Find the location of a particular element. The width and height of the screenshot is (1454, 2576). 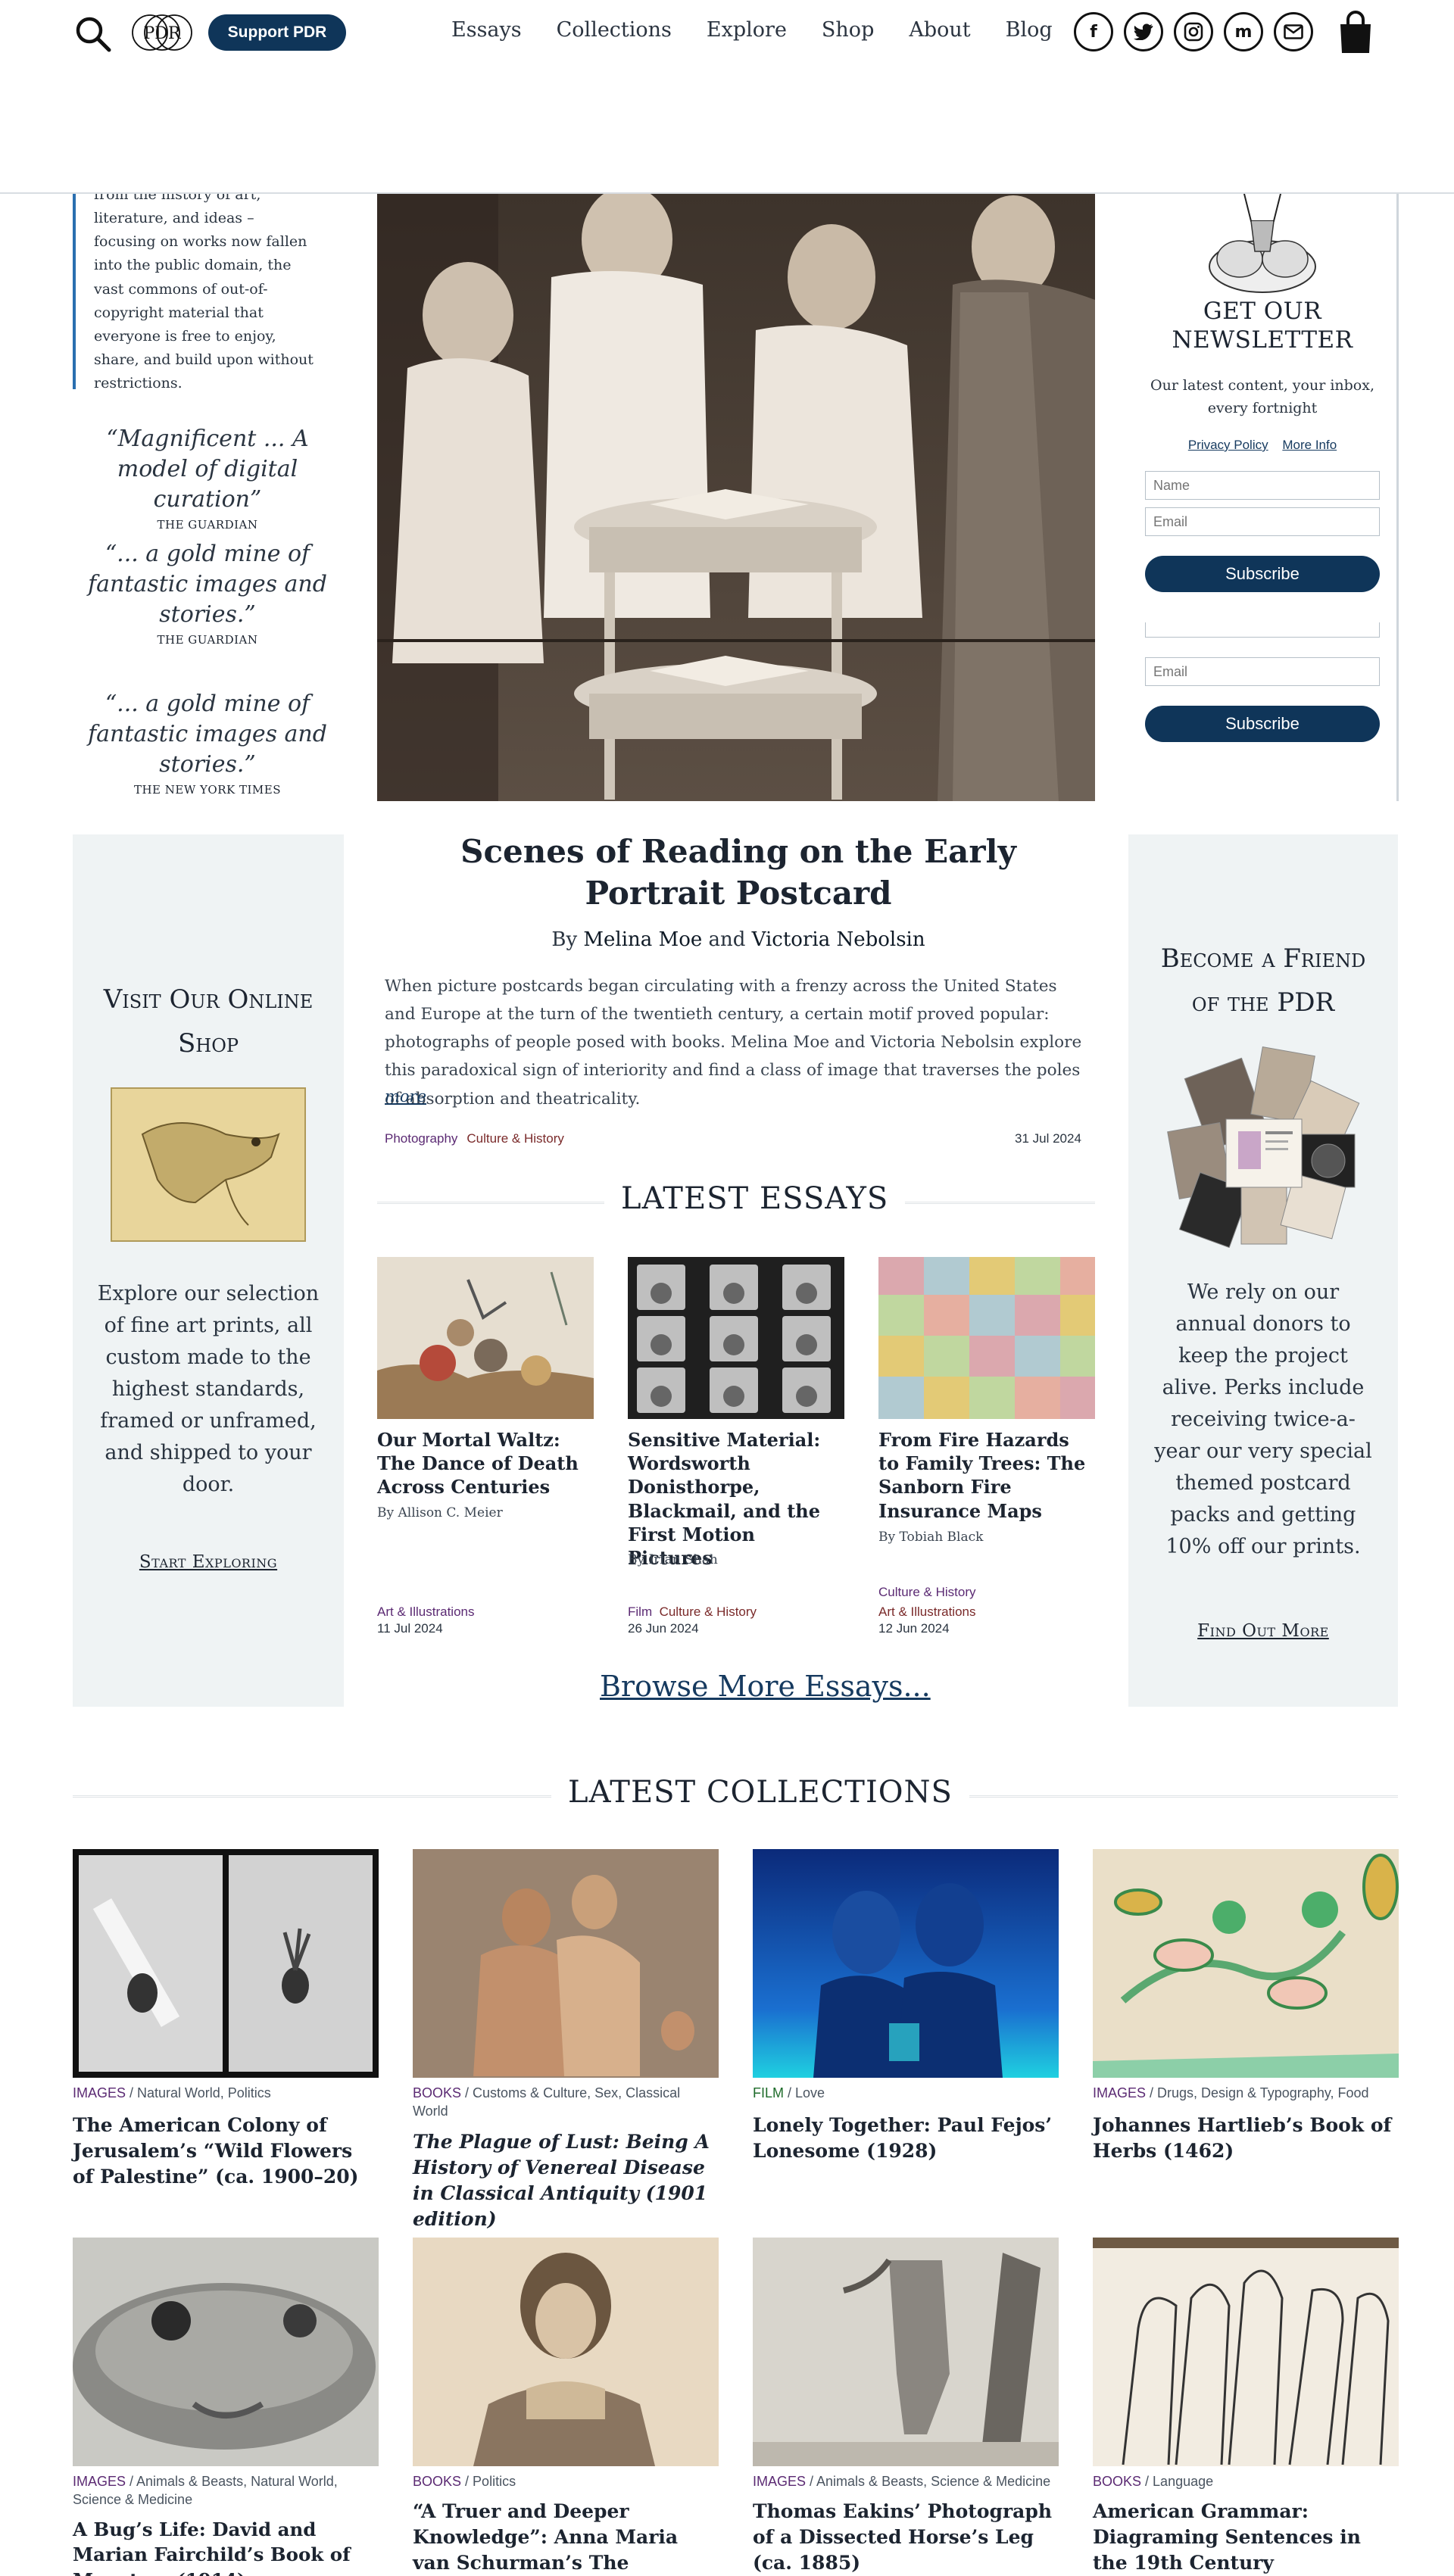

shop-map-image is located at coordinates (208, 1164).